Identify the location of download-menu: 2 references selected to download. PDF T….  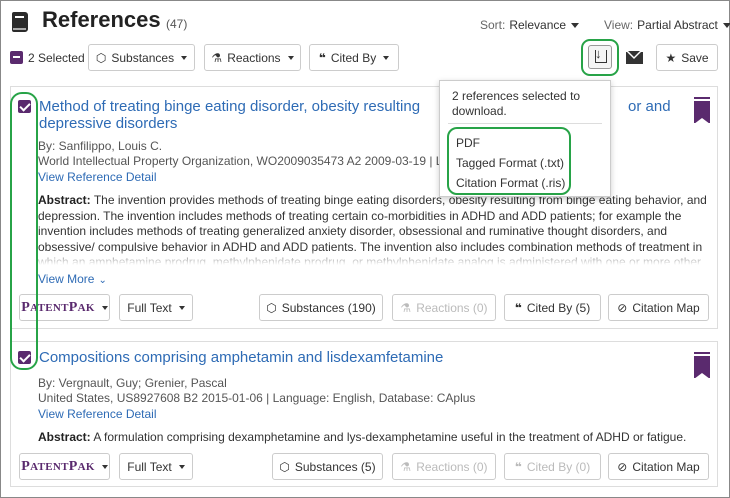
(525, 138).